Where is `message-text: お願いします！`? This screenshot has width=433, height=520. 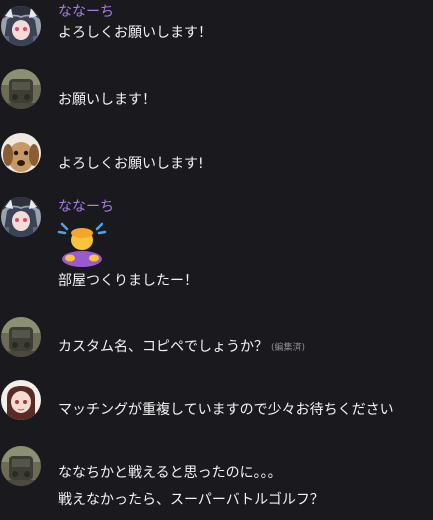 message-text: お願いします！ is located at coordinates (107, 100).